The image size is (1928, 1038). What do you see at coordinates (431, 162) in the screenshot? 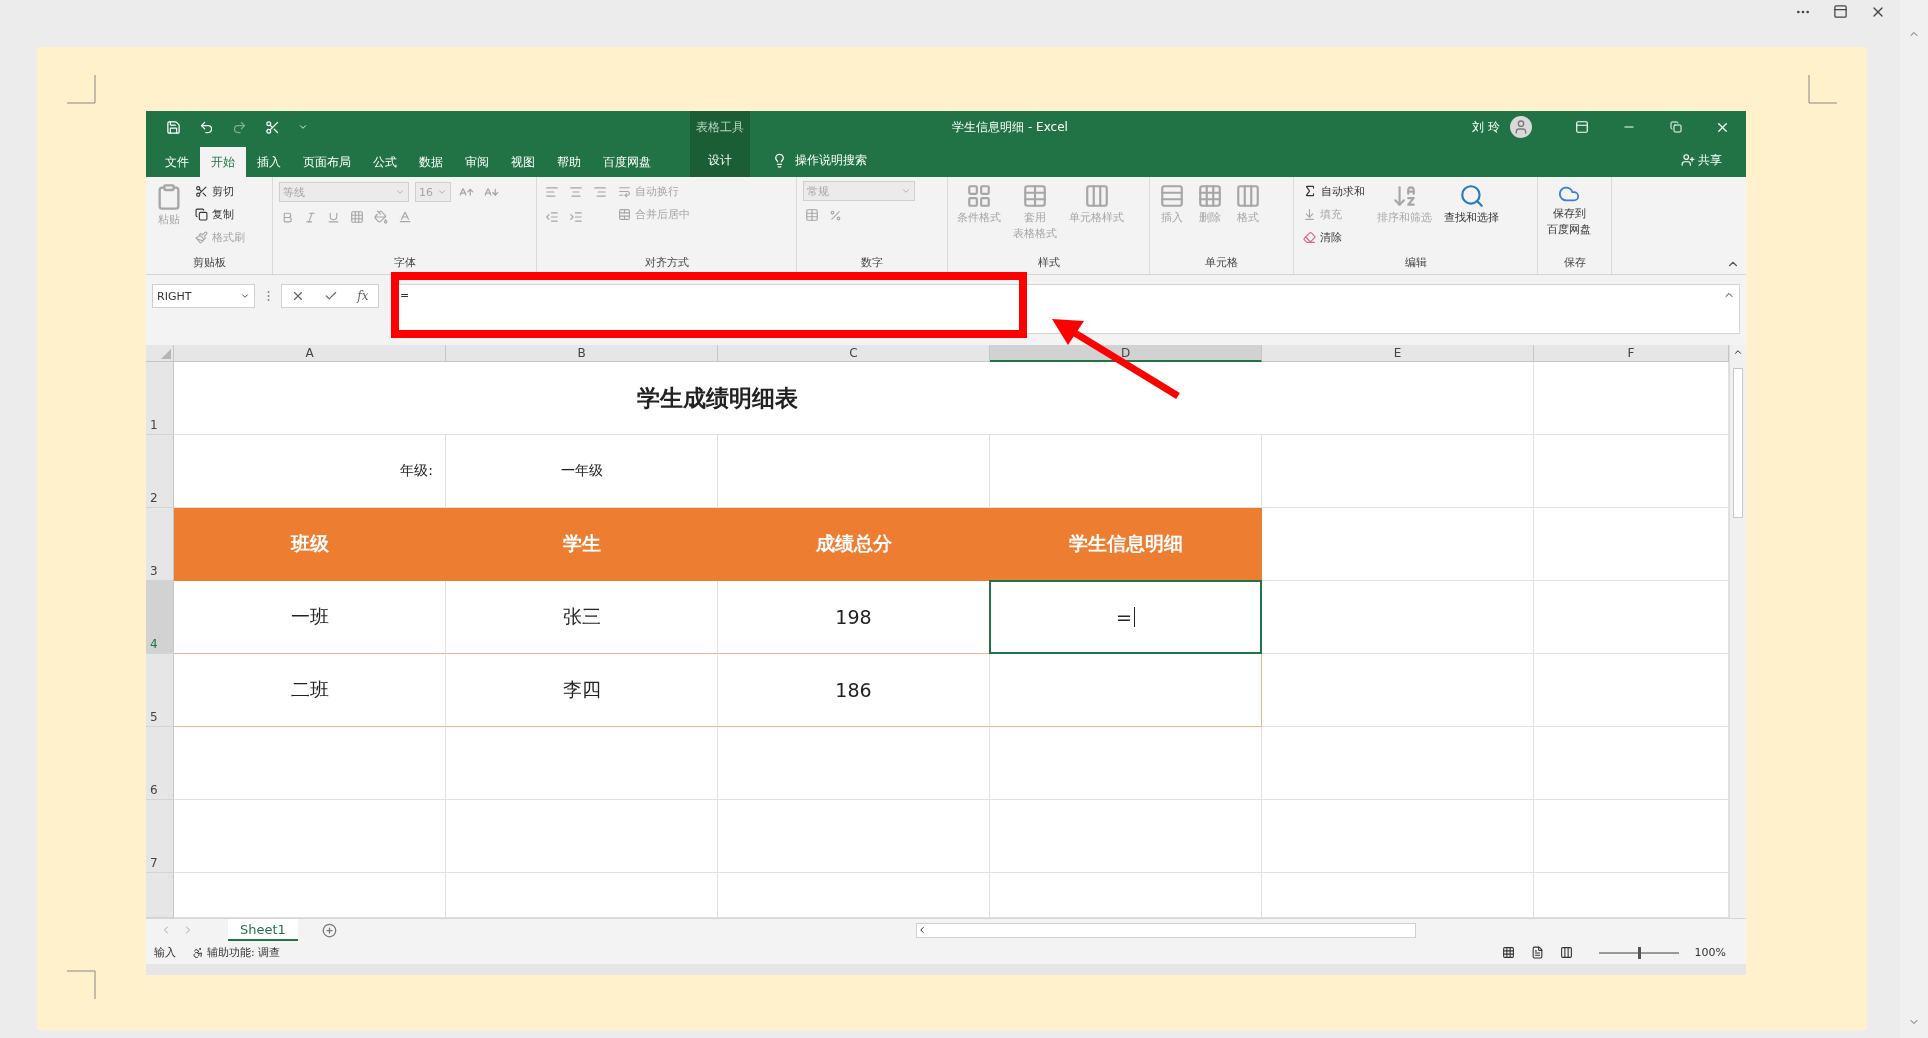
I see `ribbon-tab: 数据` at bounding box center [431, 162].